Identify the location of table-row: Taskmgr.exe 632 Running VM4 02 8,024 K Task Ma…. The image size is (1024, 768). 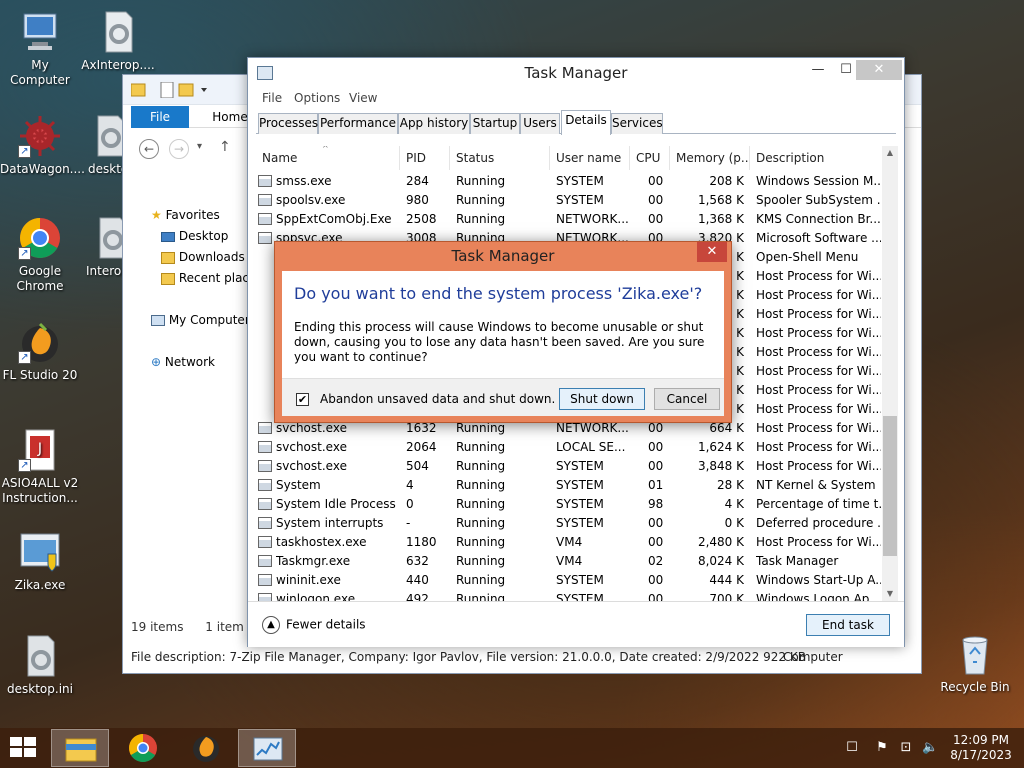
(568, 561).